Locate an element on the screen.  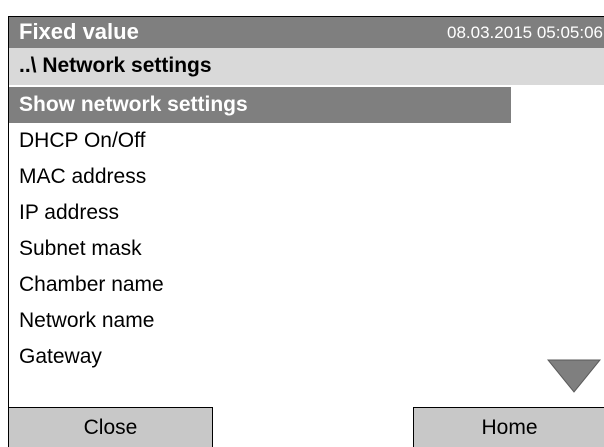
home-button: Home is located at coordinates (508, 427).